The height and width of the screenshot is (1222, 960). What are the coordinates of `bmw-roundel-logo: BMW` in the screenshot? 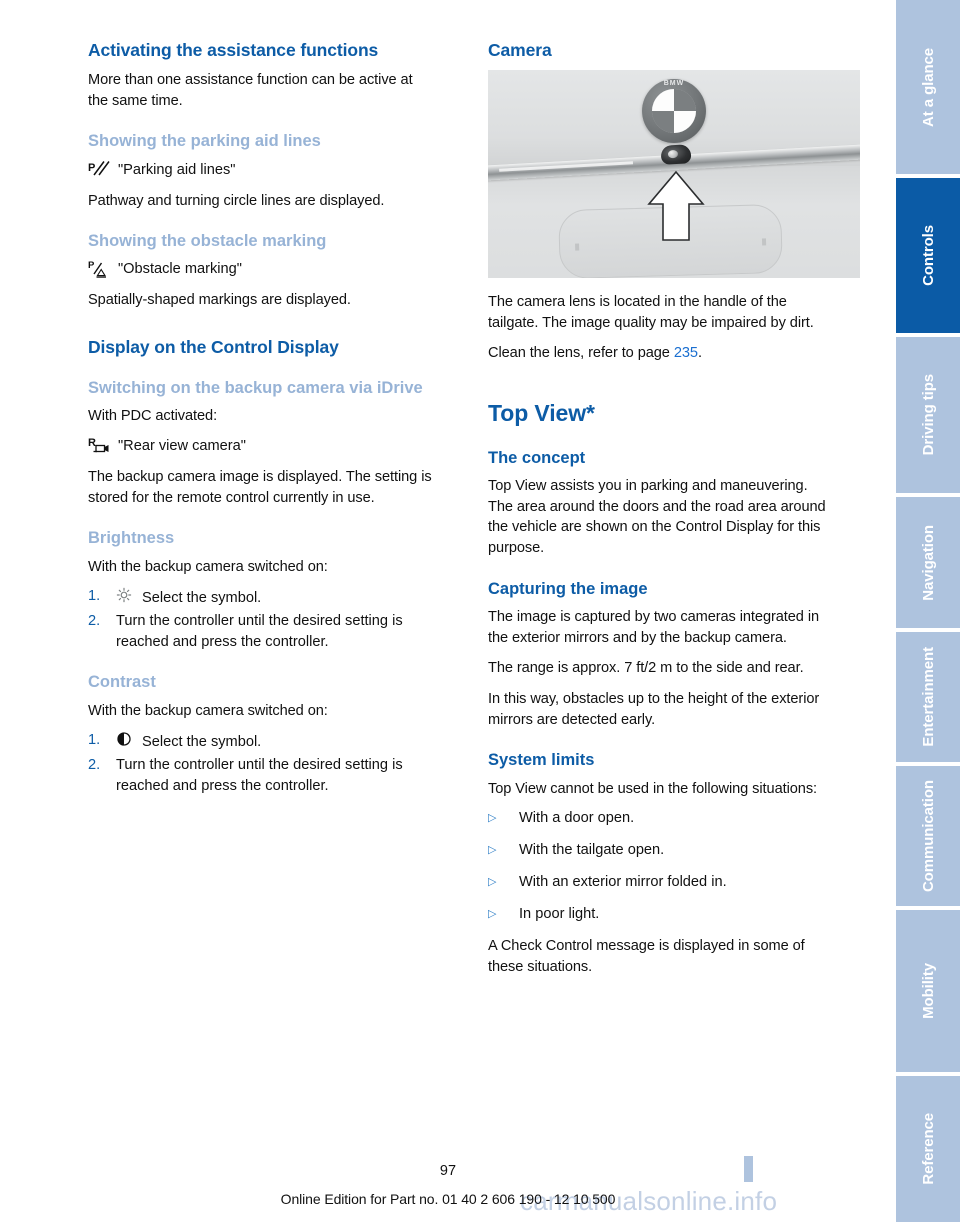 It's located at (674, 111).